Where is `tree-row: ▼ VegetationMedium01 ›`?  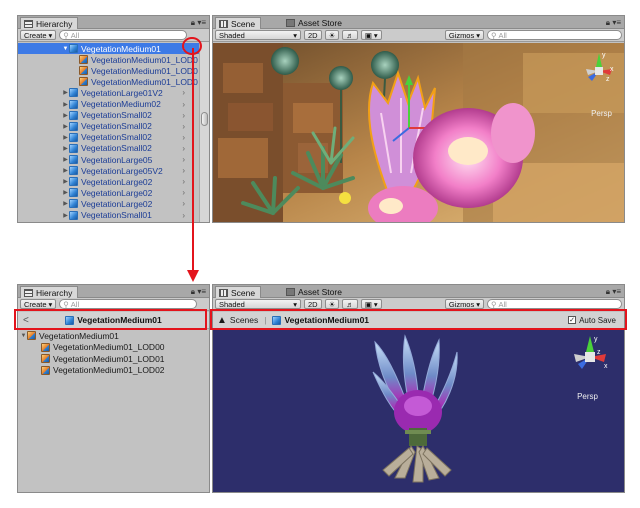 tree-row: ▼ VegetationMedium01 › is located at coordinates (108, 48).